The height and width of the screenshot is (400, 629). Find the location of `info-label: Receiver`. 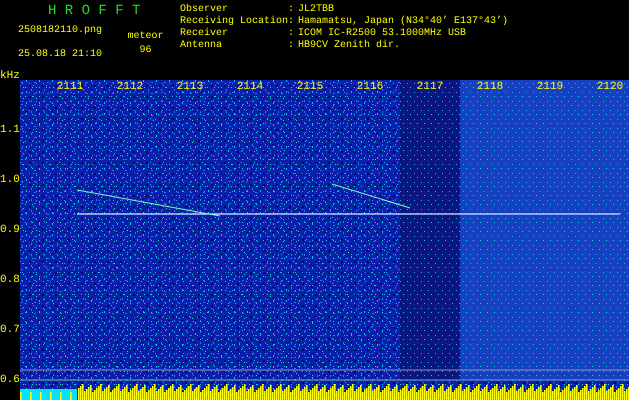

info-label: Receiver is located at coordinates (205, 34).